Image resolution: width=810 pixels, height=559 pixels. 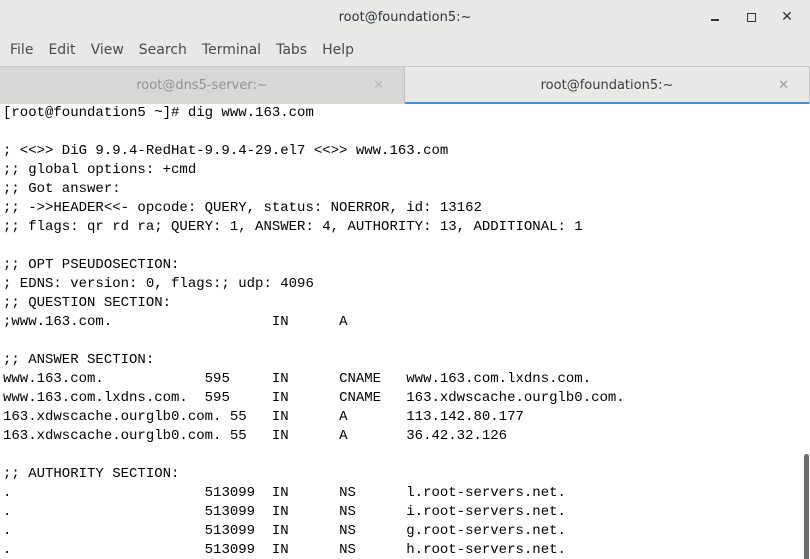 What do you see at coordinates (405, 50) in the screenshot?
I see `menu-bar: File Edit View Search Terminal Tabs Help` at bounding box center [405, 50].